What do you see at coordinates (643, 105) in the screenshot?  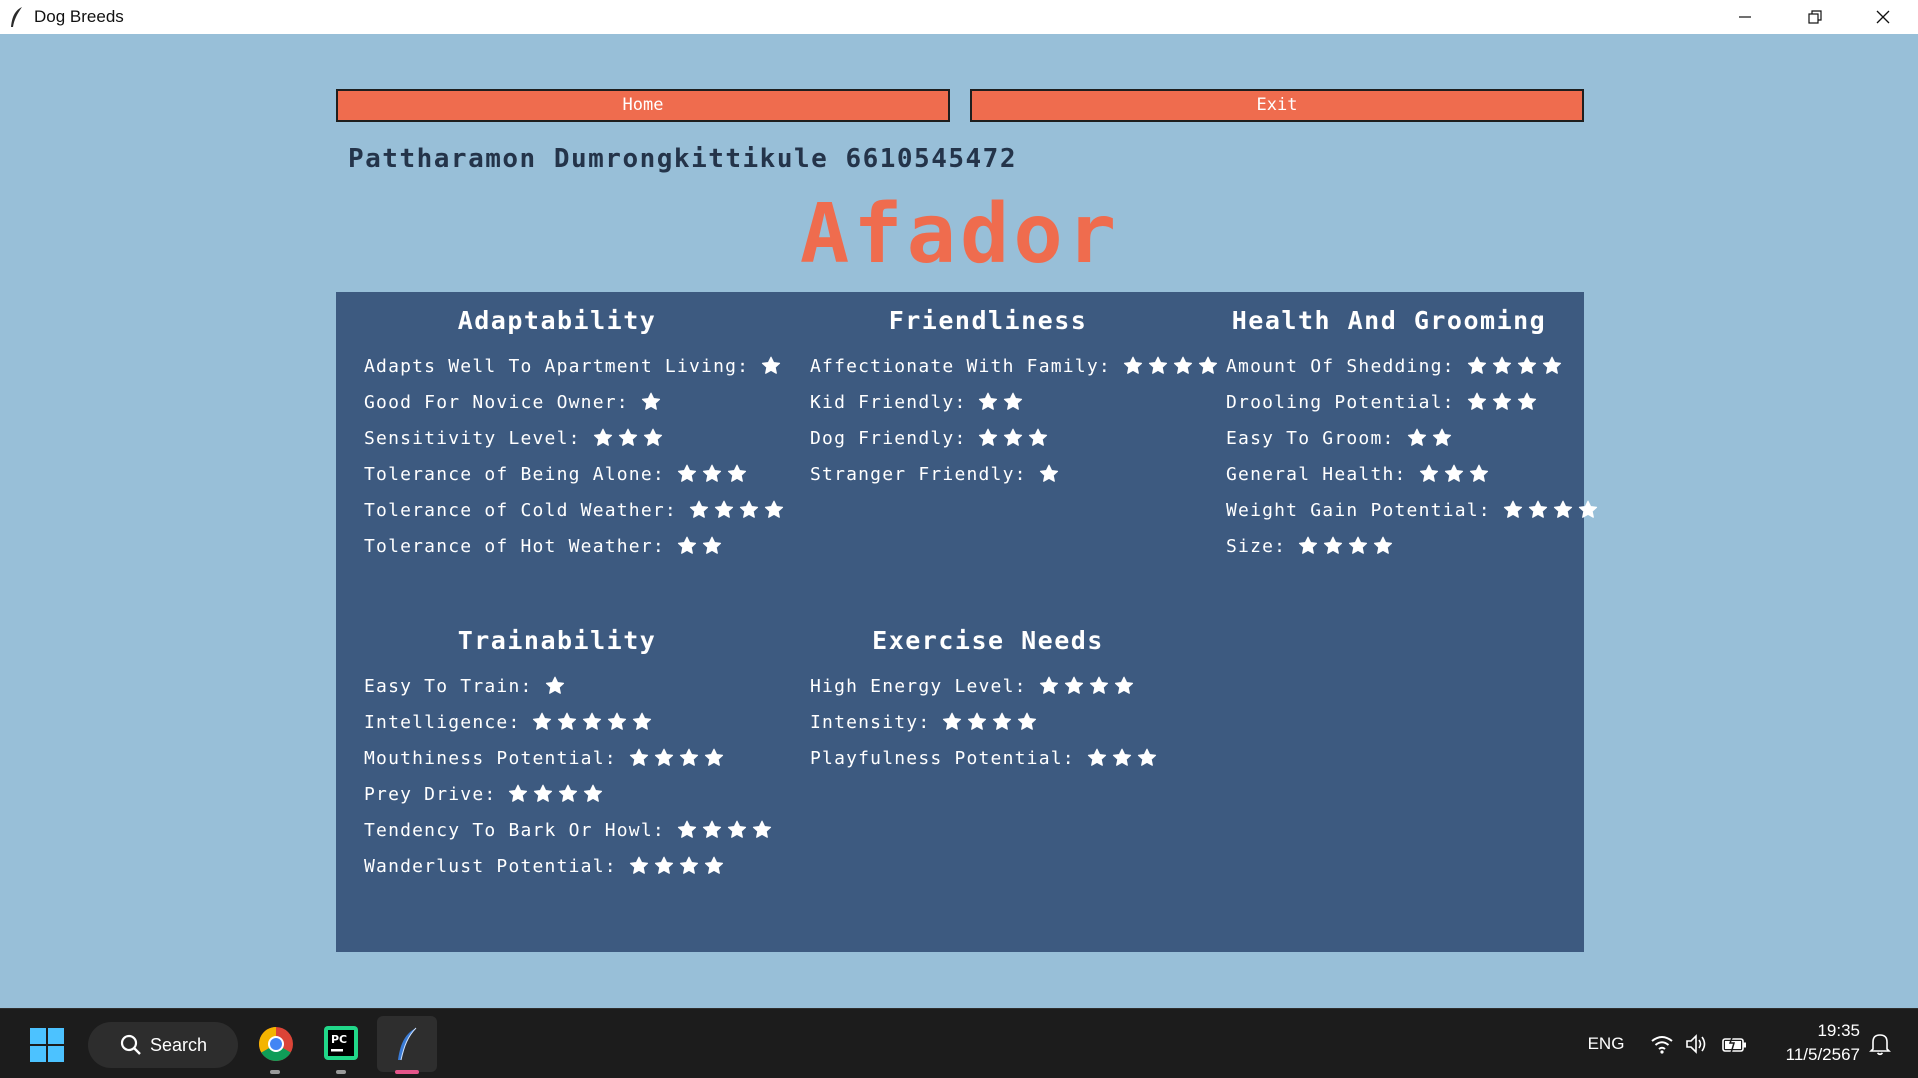 I see `home-button: Home` at bounding box center [643, 105].